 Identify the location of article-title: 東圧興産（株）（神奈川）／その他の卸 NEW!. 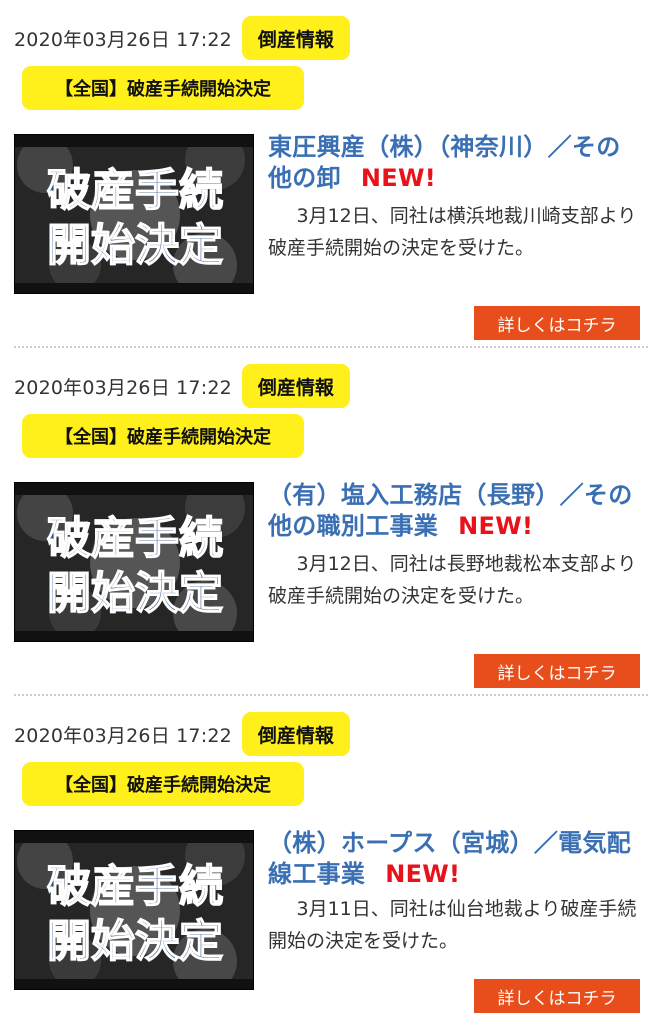
(453, 163).